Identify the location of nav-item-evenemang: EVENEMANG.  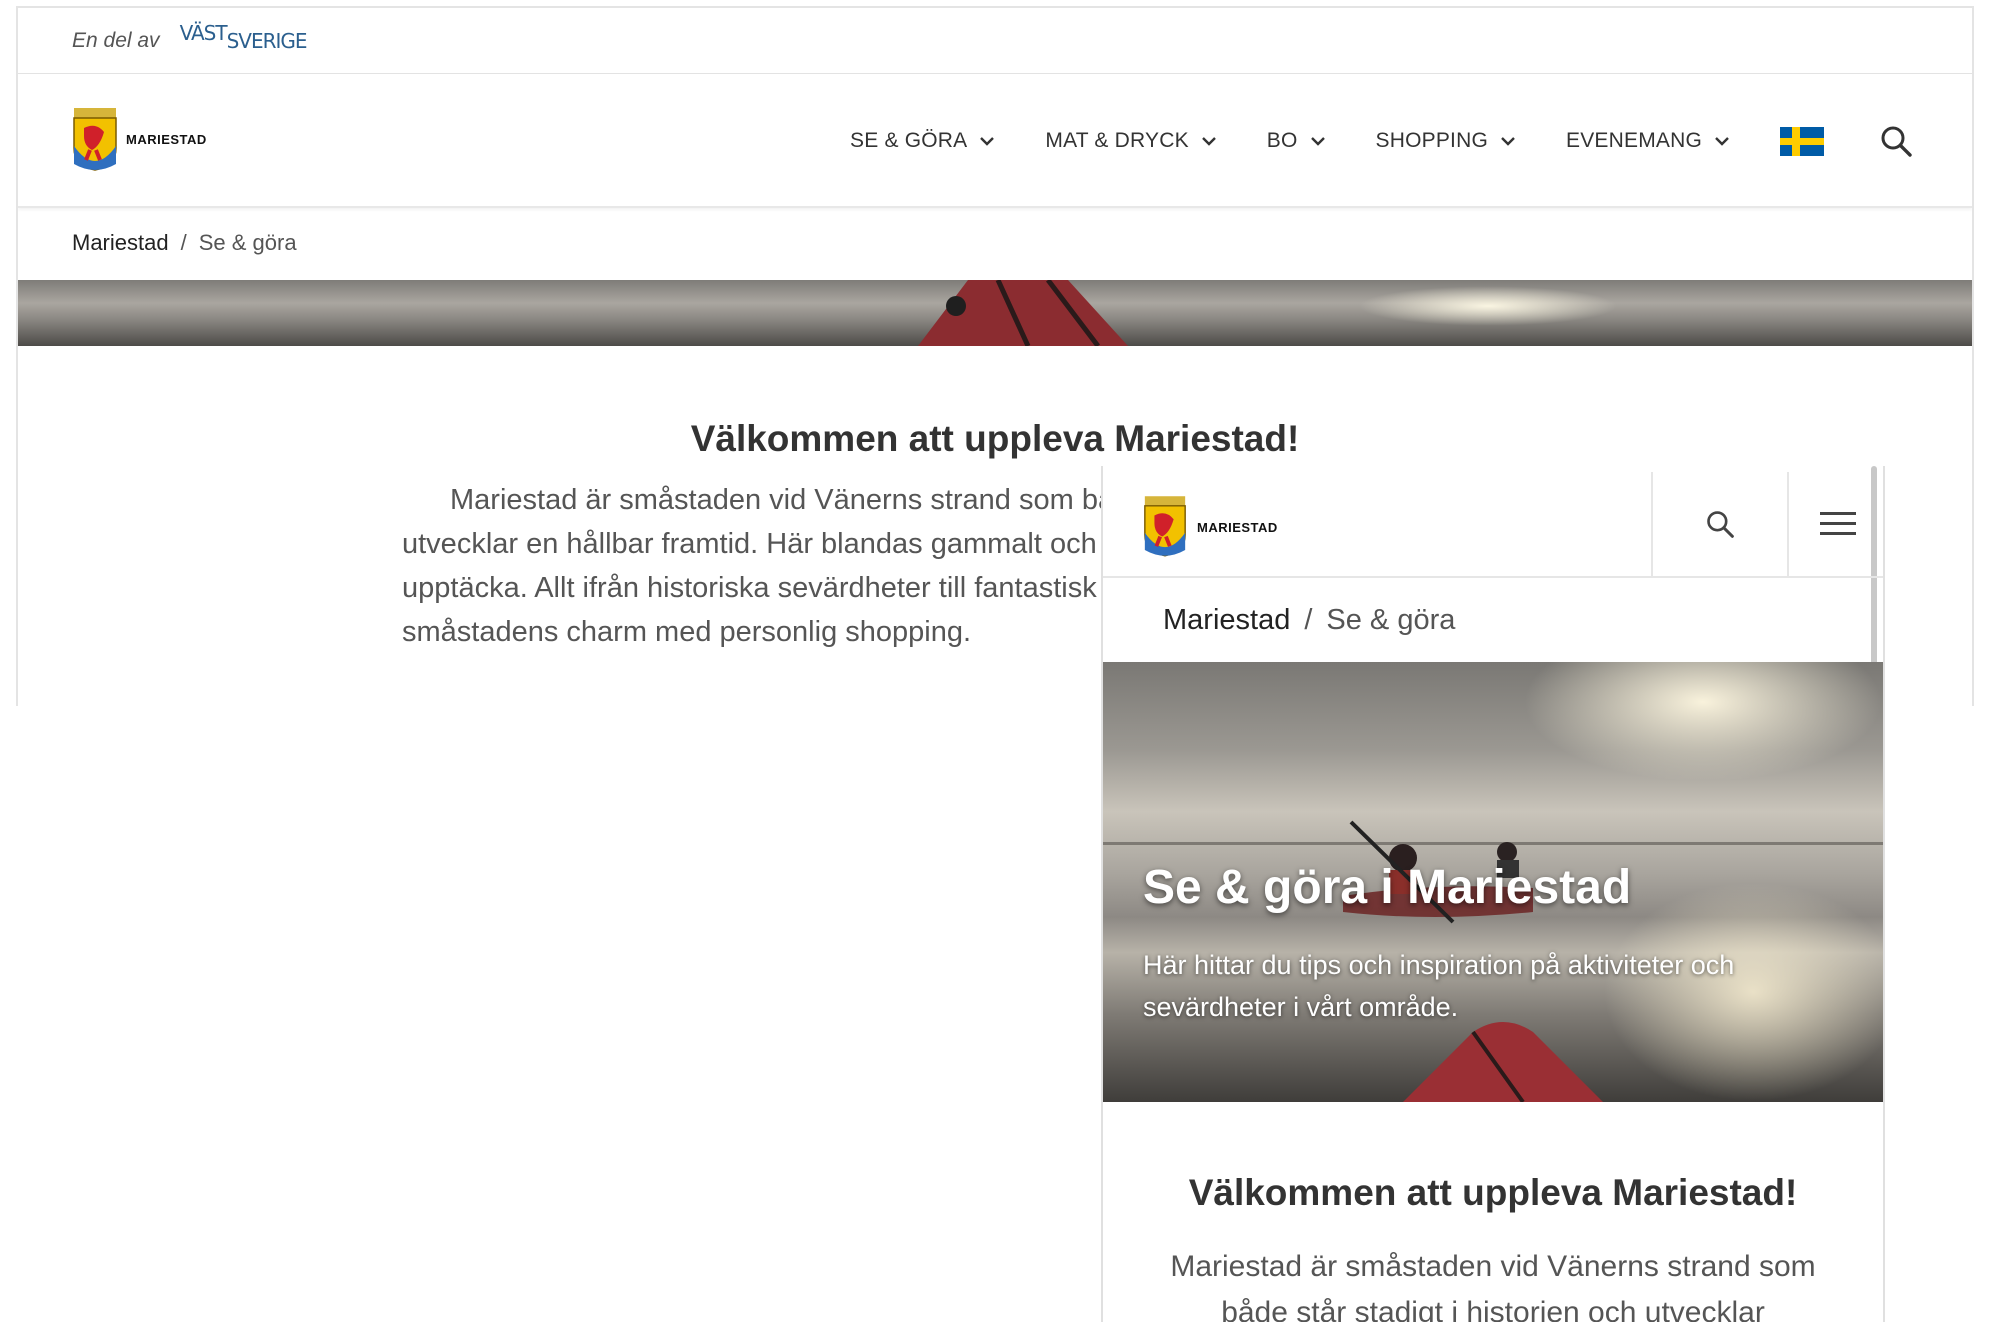
(1648, 141).